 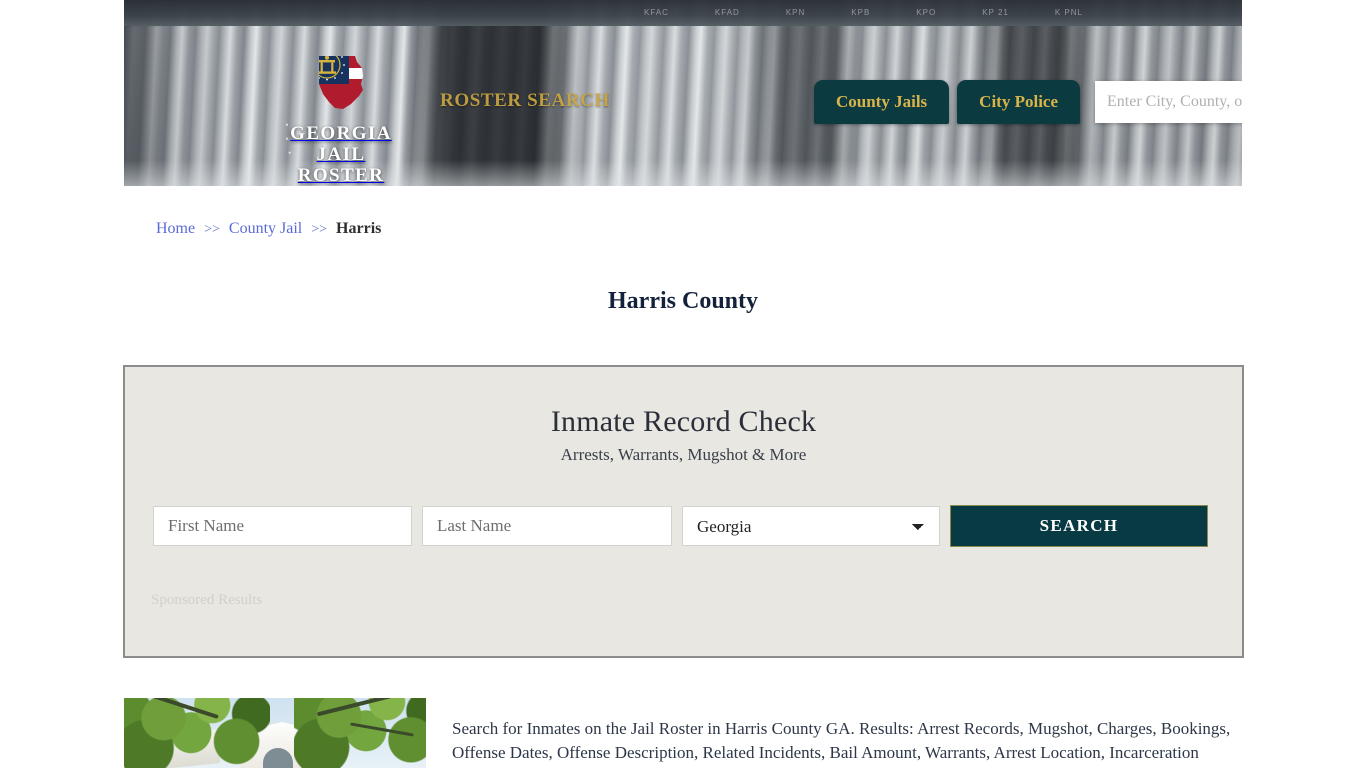 I want to click on header-search, so click(x=1168, y=102).